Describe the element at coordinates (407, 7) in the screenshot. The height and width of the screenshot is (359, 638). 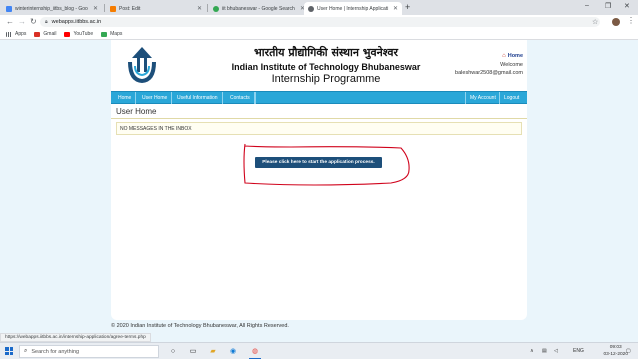
I see `new-tab-button: +` at that location.